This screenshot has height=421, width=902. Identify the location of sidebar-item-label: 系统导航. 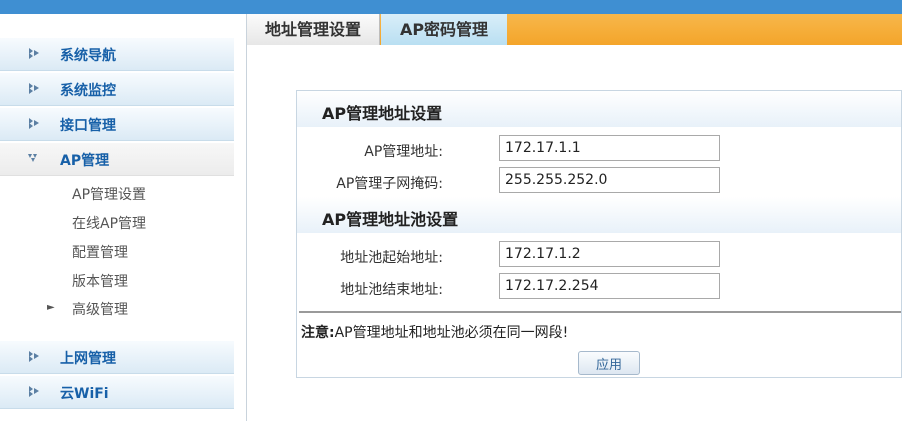
(88, 56).